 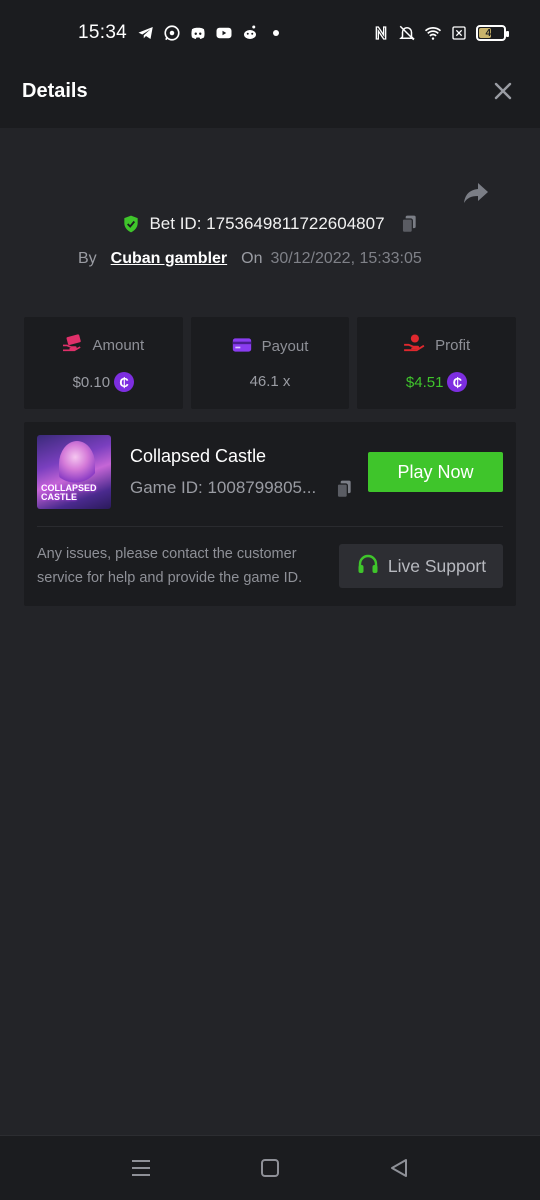 What do you see at coordinates (276, 33) in the screenshot?
I see `dot-icon` at bounding box center [276, 33].